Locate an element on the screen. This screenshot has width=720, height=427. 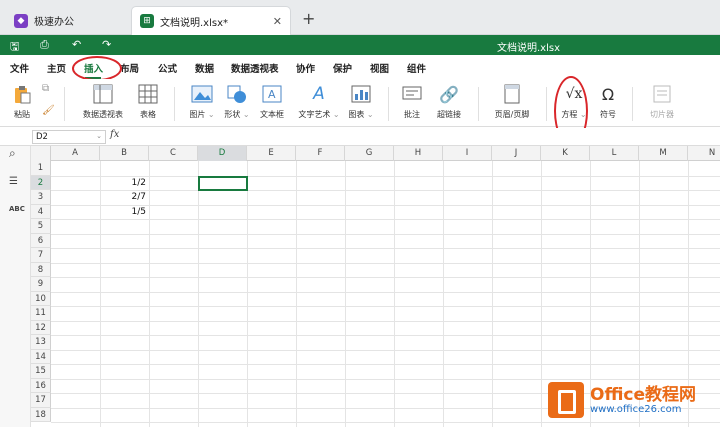
row-header: 11 is located at coordinates (41, 313).